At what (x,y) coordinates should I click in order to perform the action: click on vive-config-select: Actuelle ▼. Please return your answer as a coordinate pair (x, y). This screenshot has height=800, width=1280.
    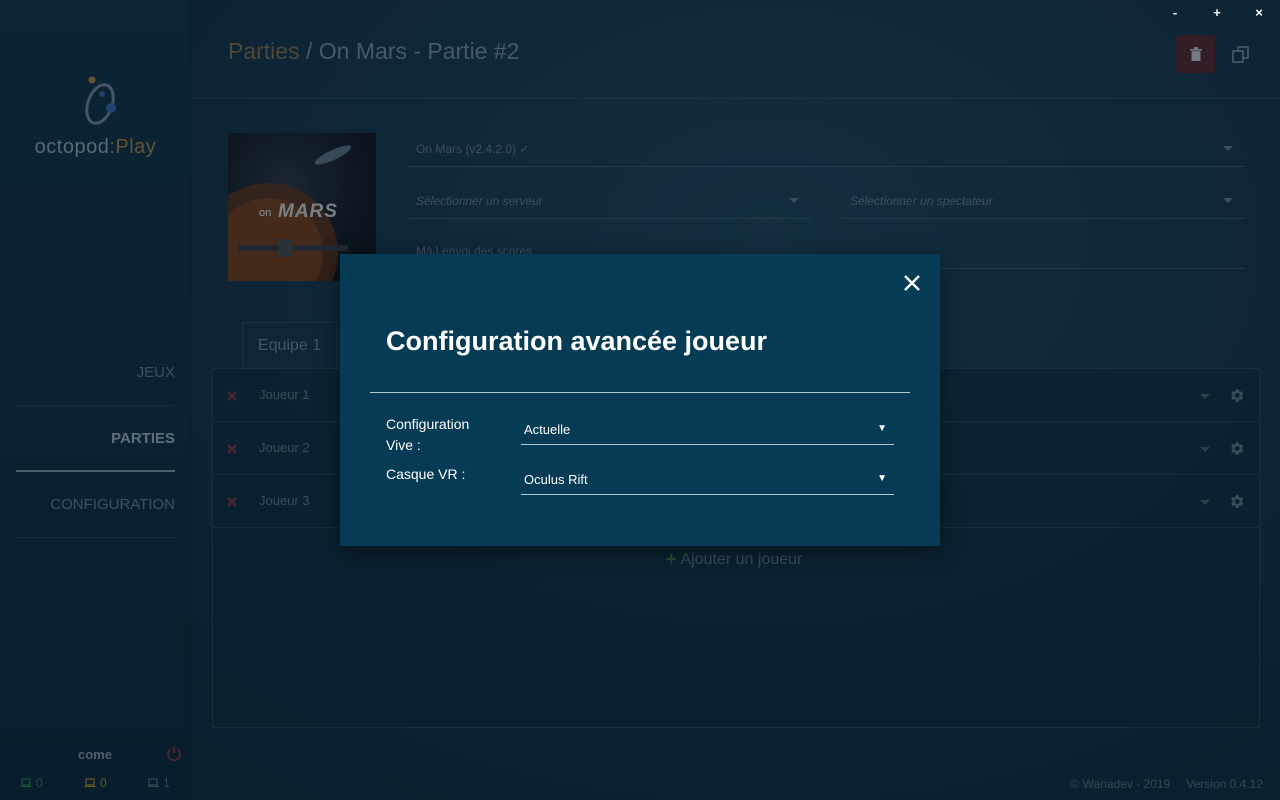
    Looking at the image, I should click on (707, 430).